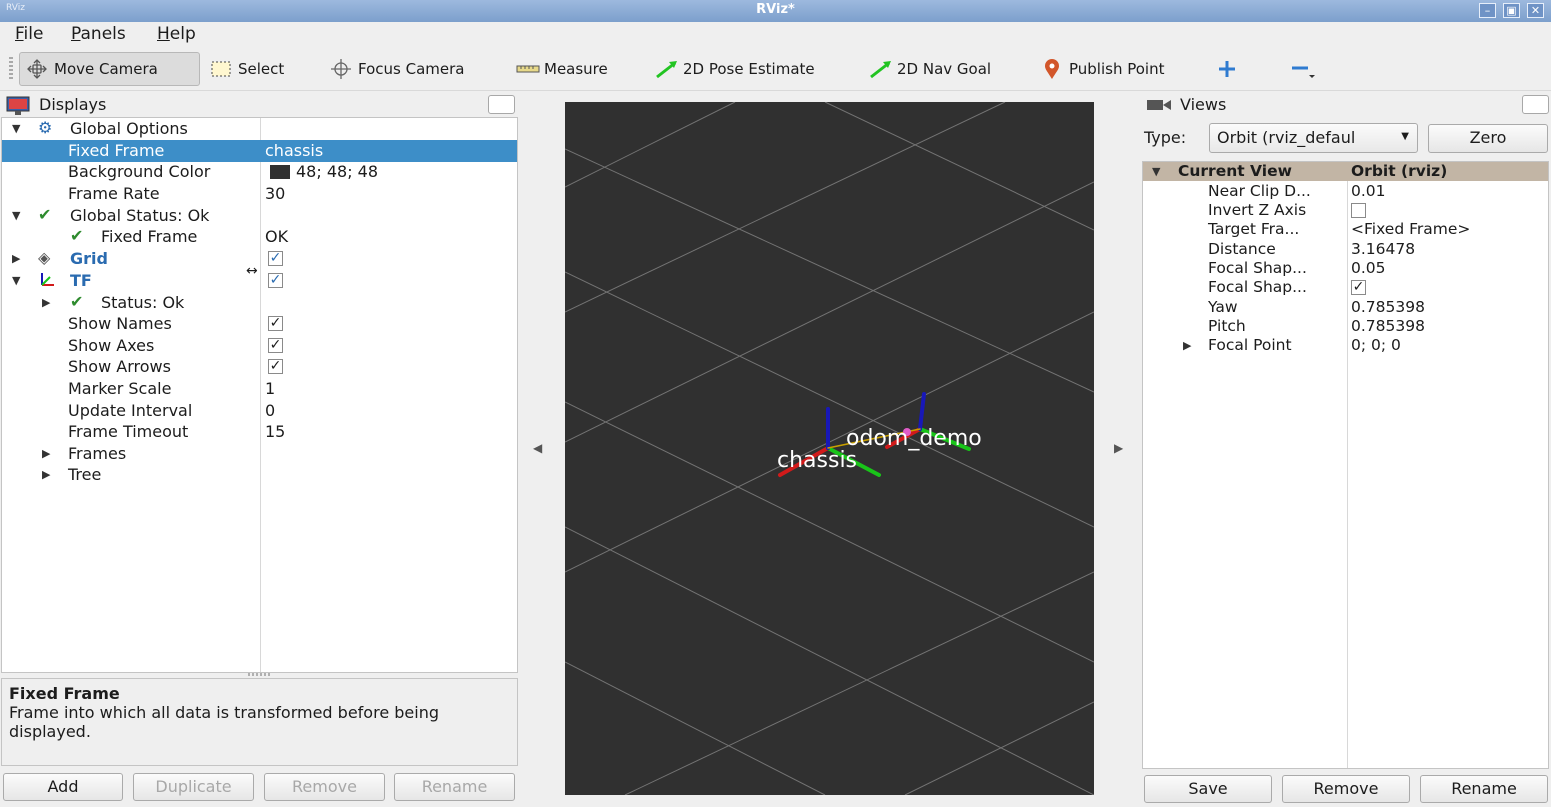  I want to click on tree-row-near-clip: Near Clip D... 0.01, so click(1345, 191).